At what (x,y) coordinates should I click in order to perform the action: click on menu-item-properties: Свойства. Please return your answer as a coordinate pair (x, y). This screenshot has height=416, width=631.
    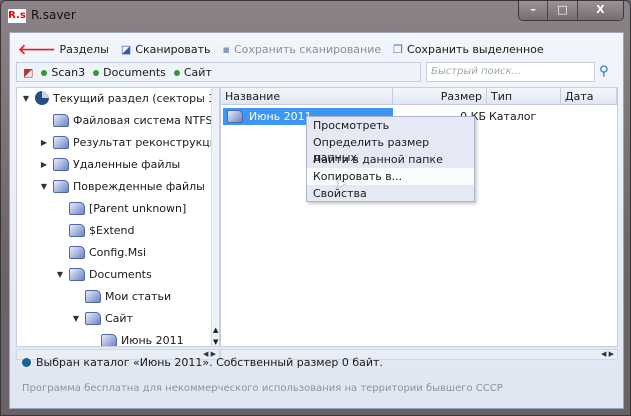
    Looking at the image, I should click on (390, 193).